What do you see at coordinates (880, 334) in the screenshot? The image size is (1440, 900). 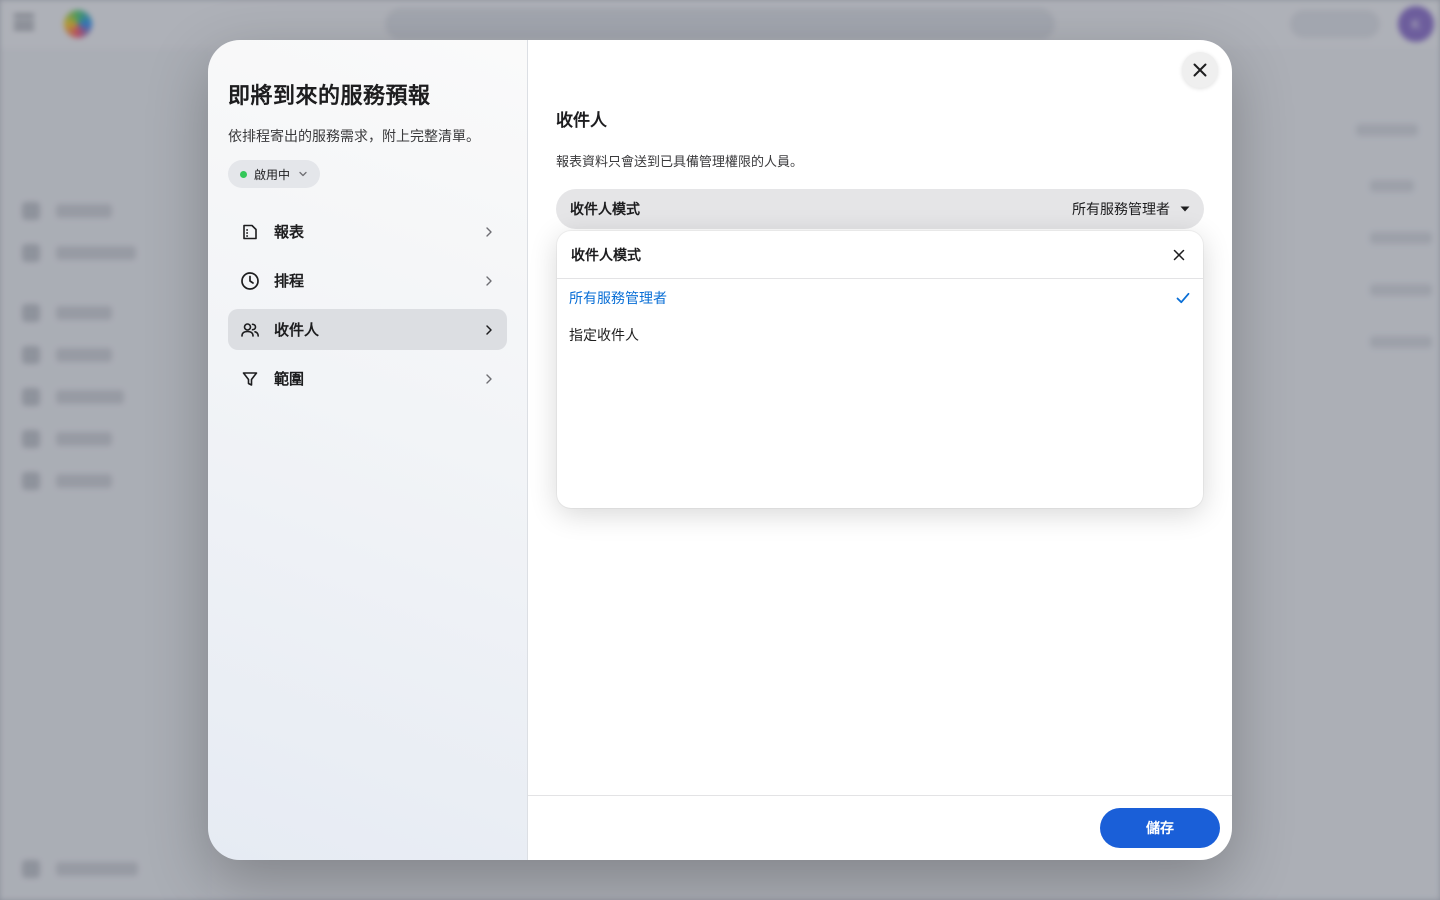 I see `dropdown-option-specific-recipients: 指定收件人` at bounding box center [880, 334].